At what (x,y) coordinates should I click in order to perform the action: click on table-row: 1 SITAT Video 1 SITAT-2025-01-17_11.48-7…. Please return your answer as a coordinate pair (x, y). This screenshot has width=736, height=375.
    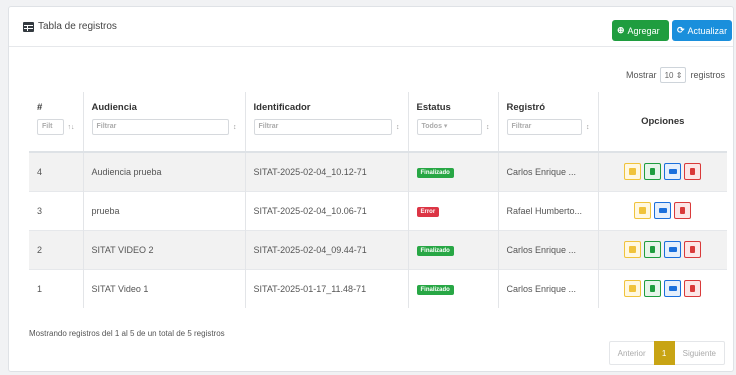
    Looking at the image, I should click on (378, 288).